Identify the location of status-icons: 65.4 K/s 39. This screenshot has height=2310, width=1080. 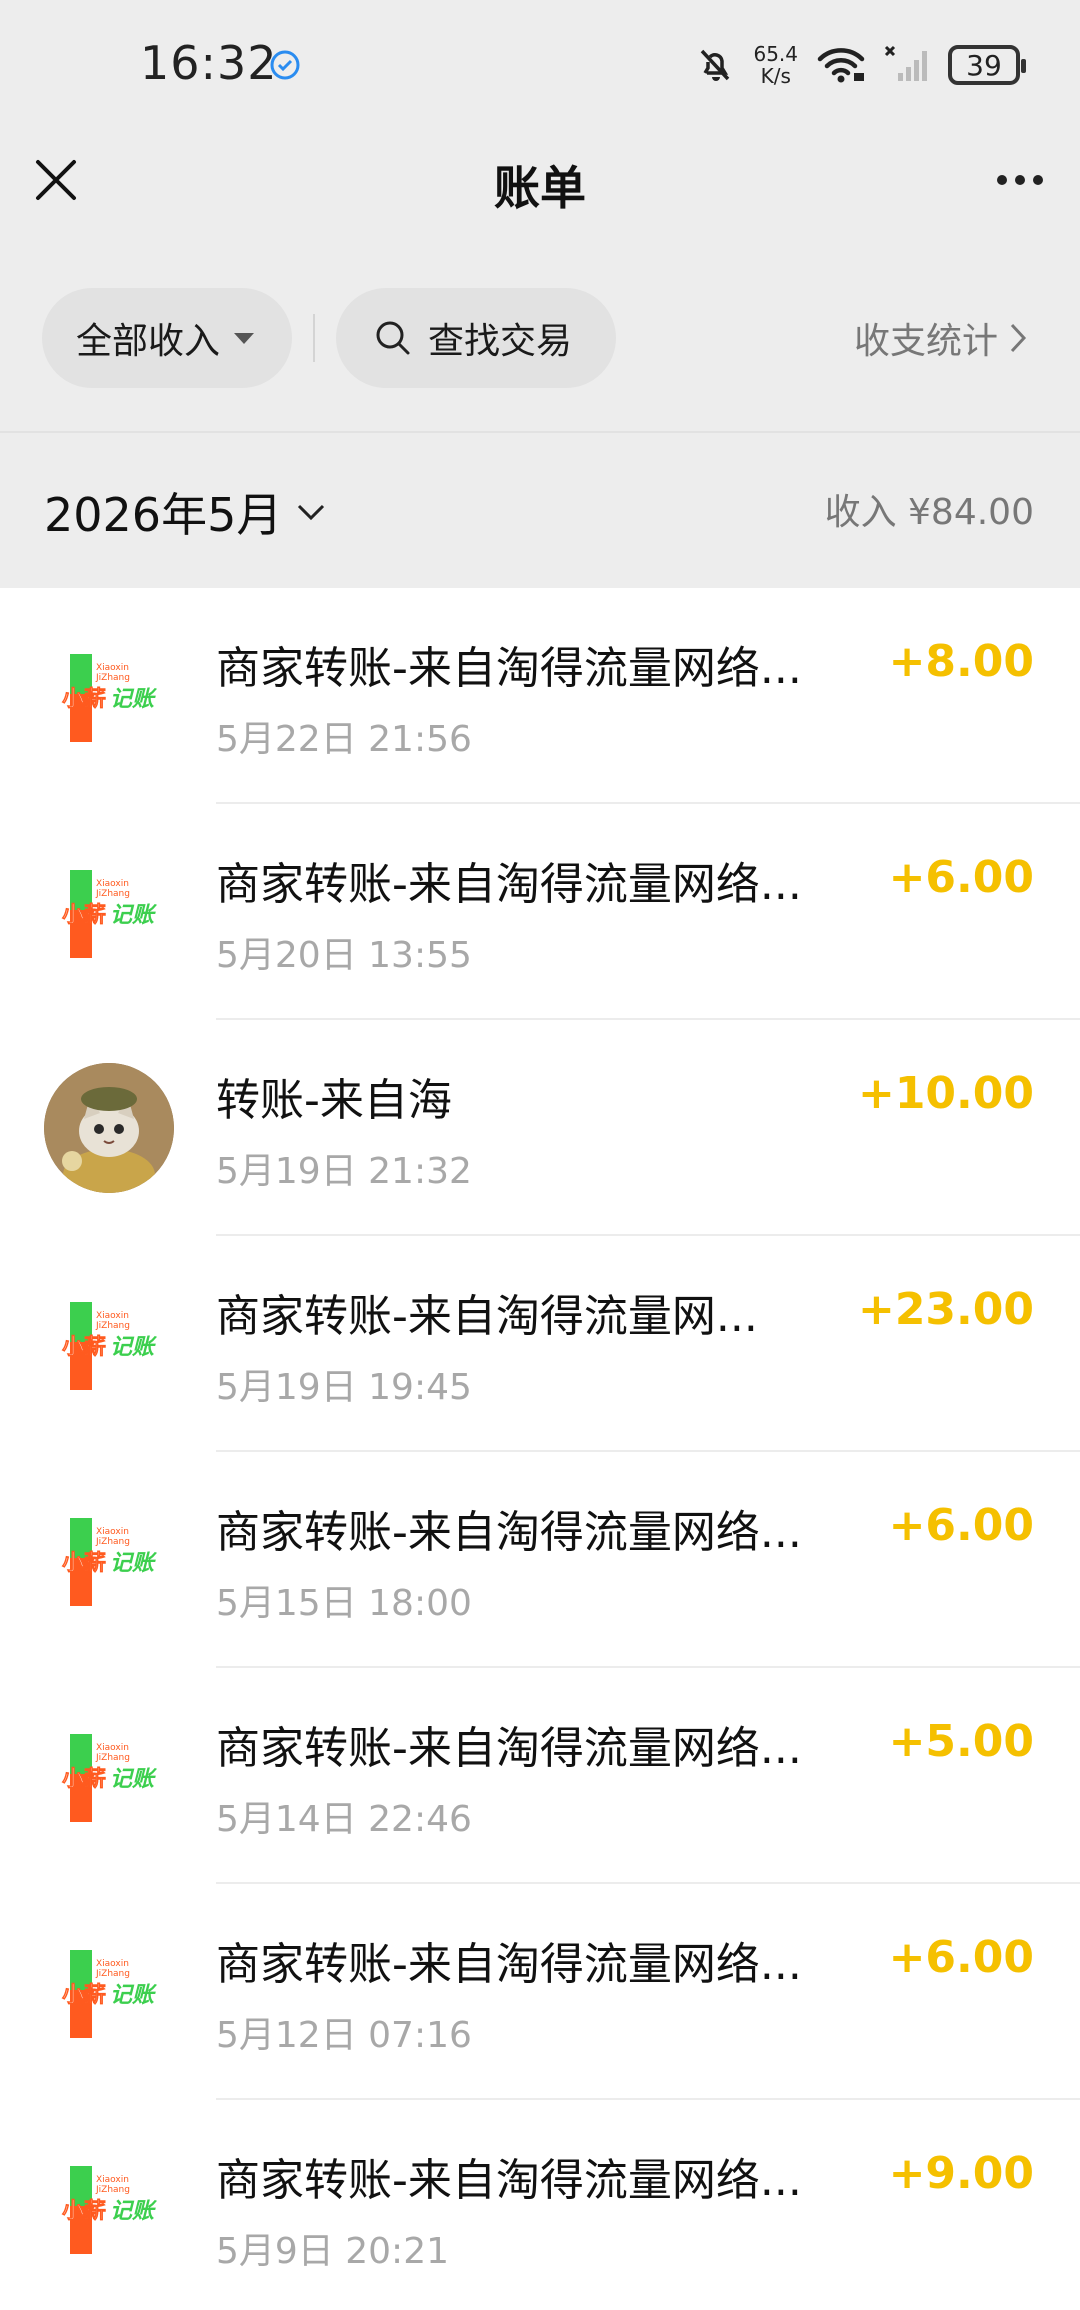
(860, 65).